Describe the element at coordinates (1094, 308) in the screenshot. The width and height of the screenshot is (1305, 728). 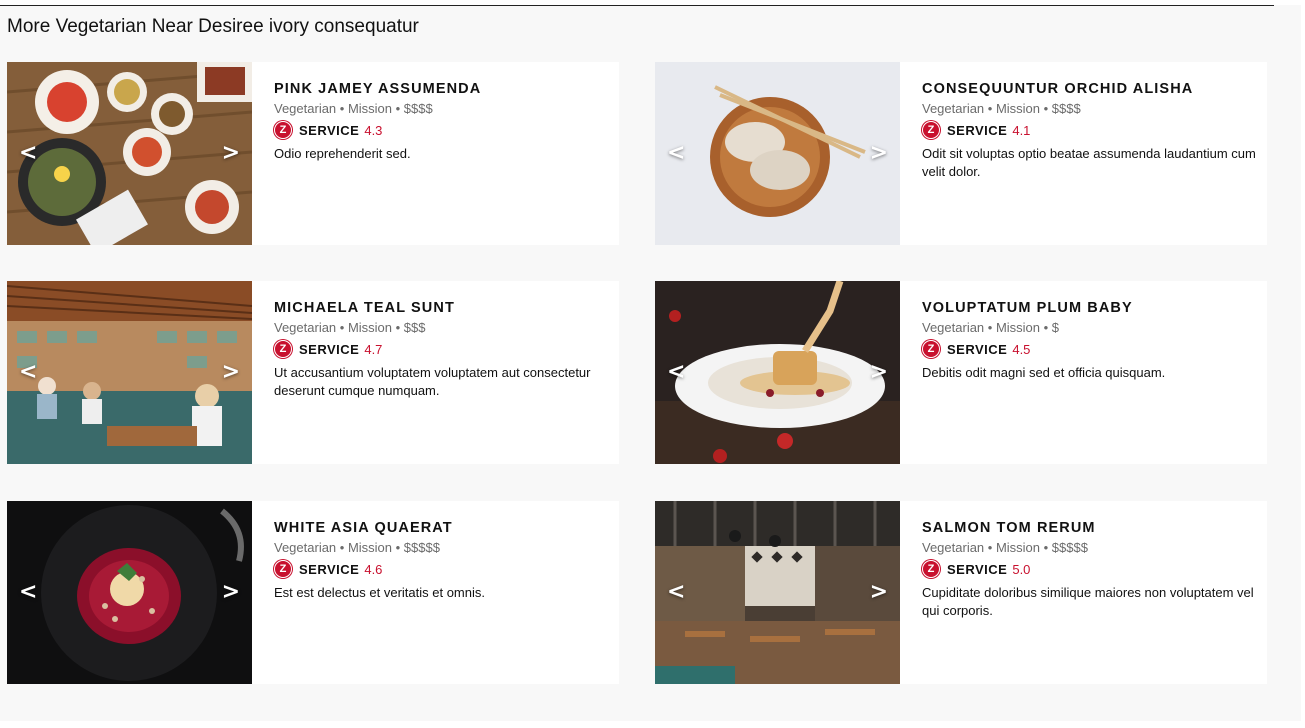
I see `restaurant-name: VOLUPTATUM PLUM BABY` at that location.